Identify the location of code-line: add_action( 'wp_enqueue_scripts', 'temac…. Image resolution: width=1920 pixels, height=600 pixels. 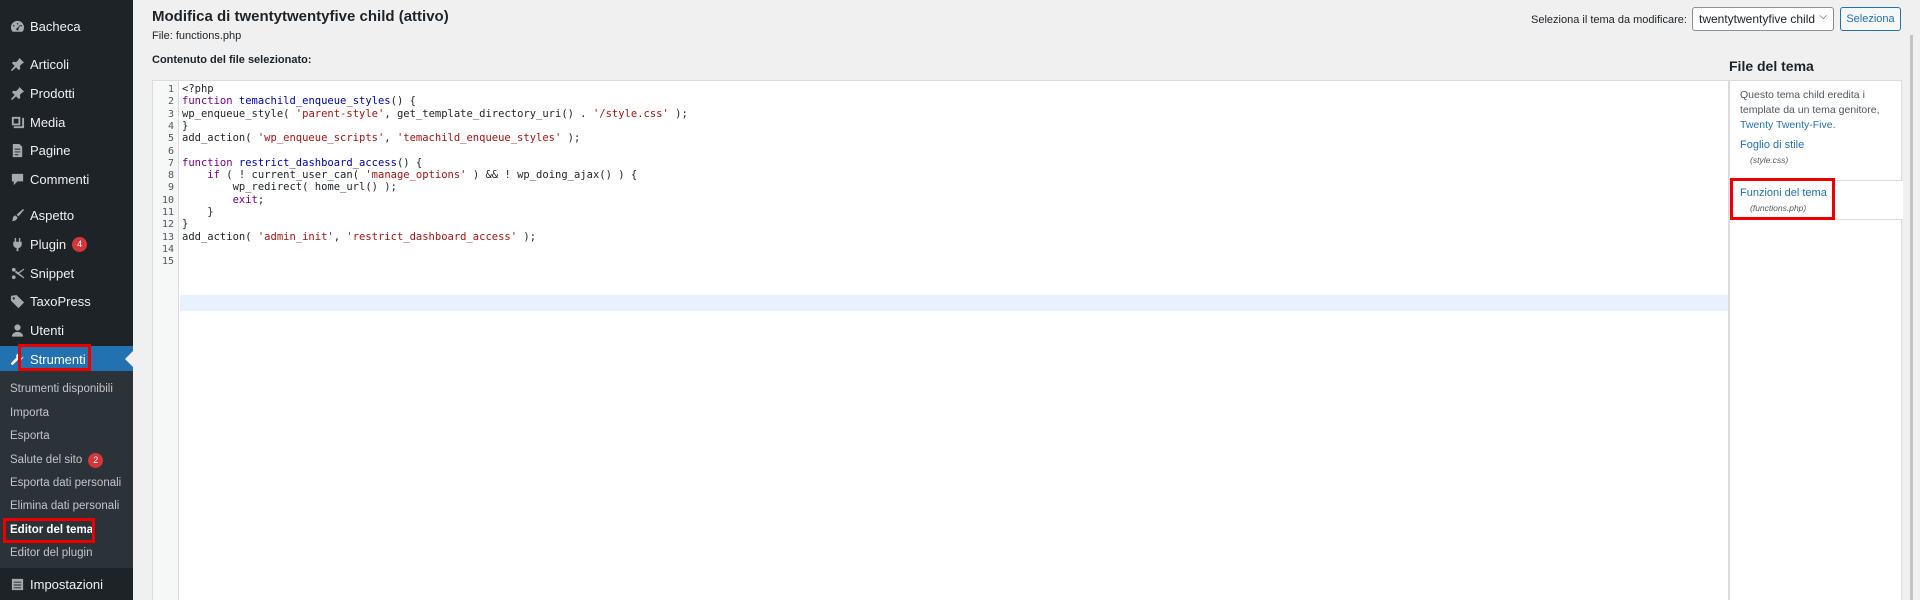
(381, 138).